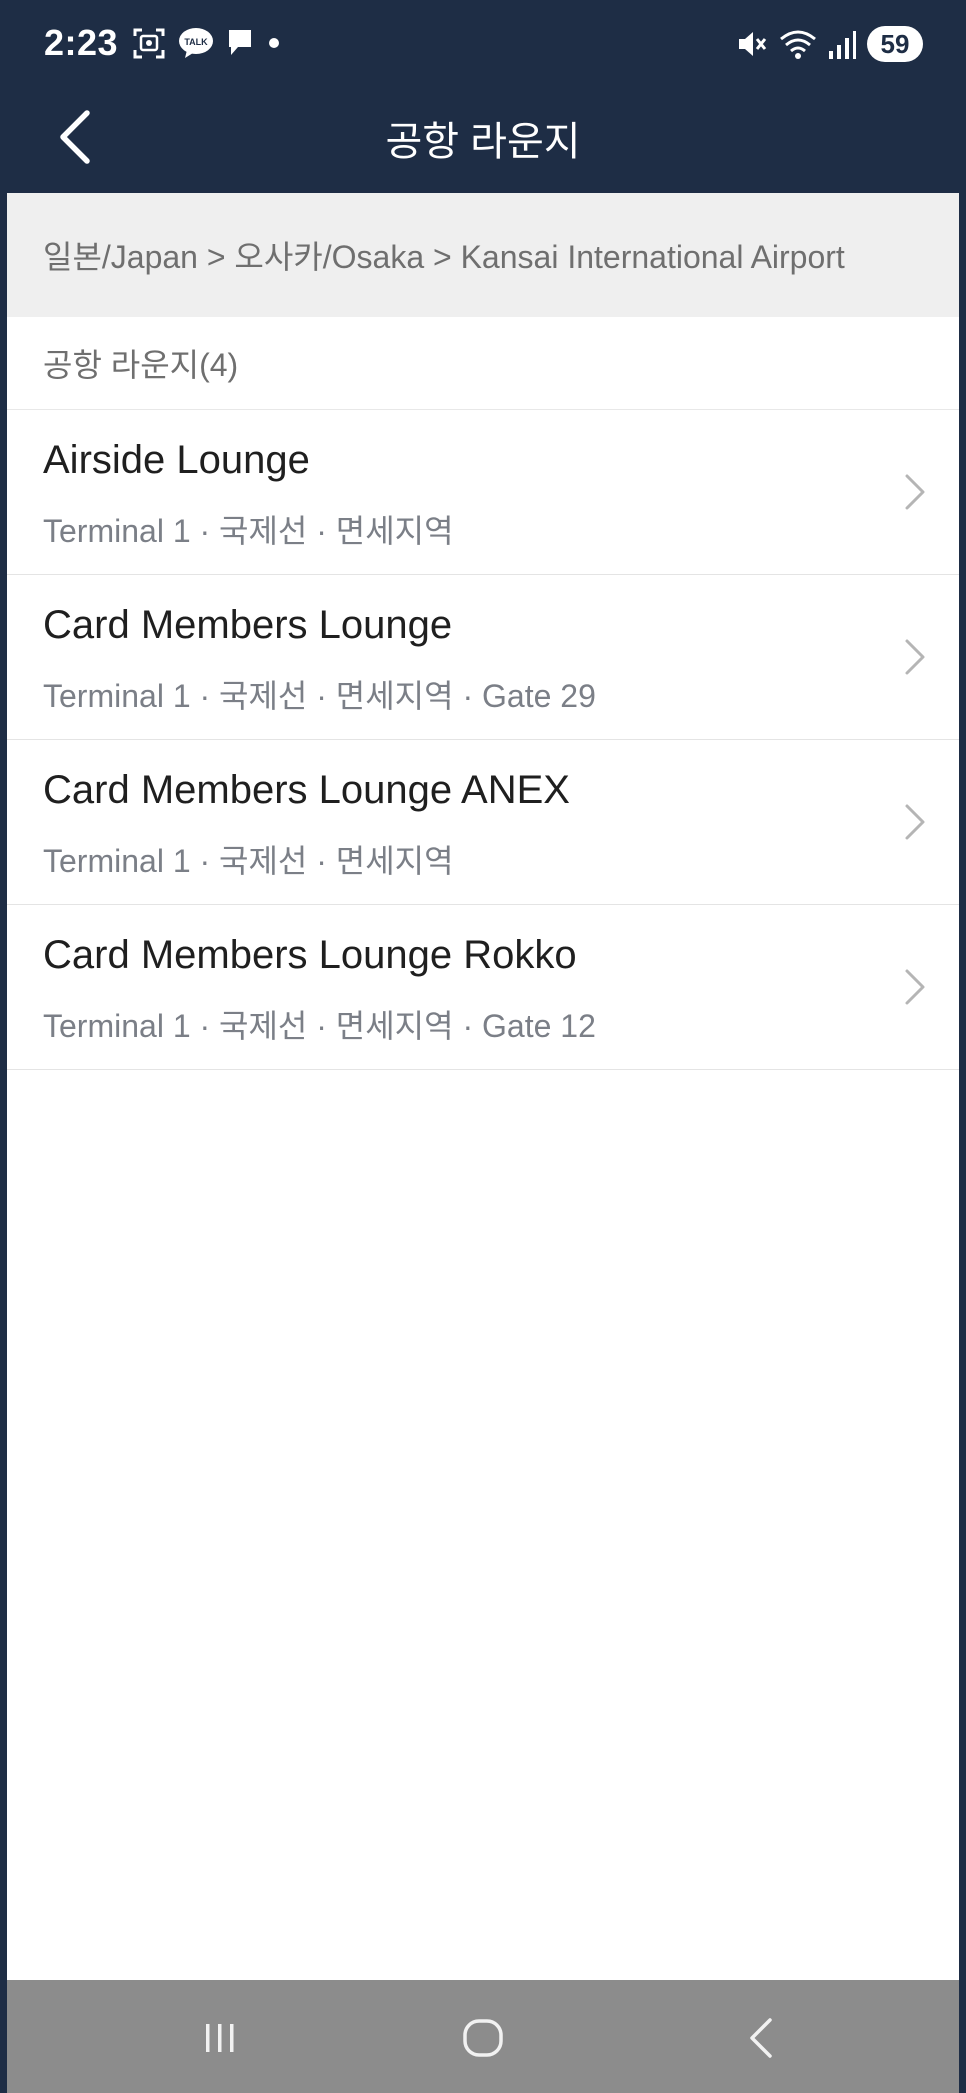 The height and width of the screenshot is (2093, 966). I want to click on section-header: 공항 라운지(4), so click(483, 363).